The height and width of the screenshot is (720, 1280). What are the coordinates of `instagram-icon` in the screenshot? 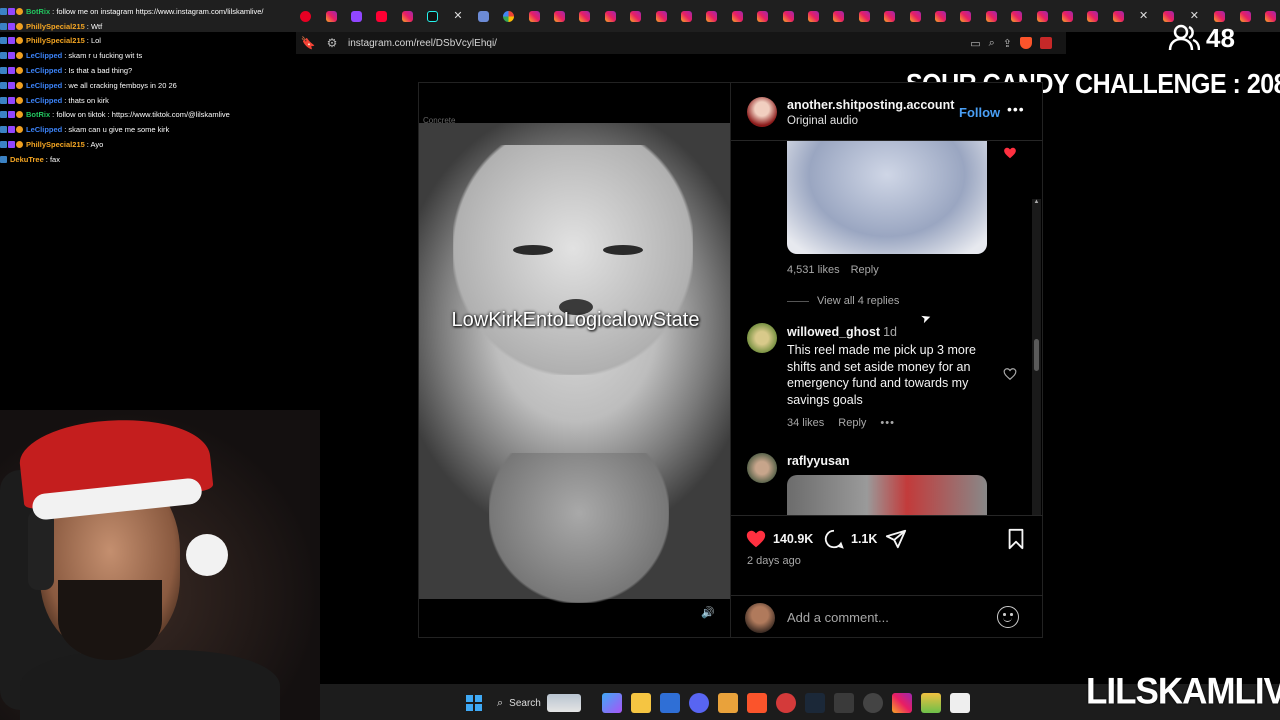 It's located at (902, 703).